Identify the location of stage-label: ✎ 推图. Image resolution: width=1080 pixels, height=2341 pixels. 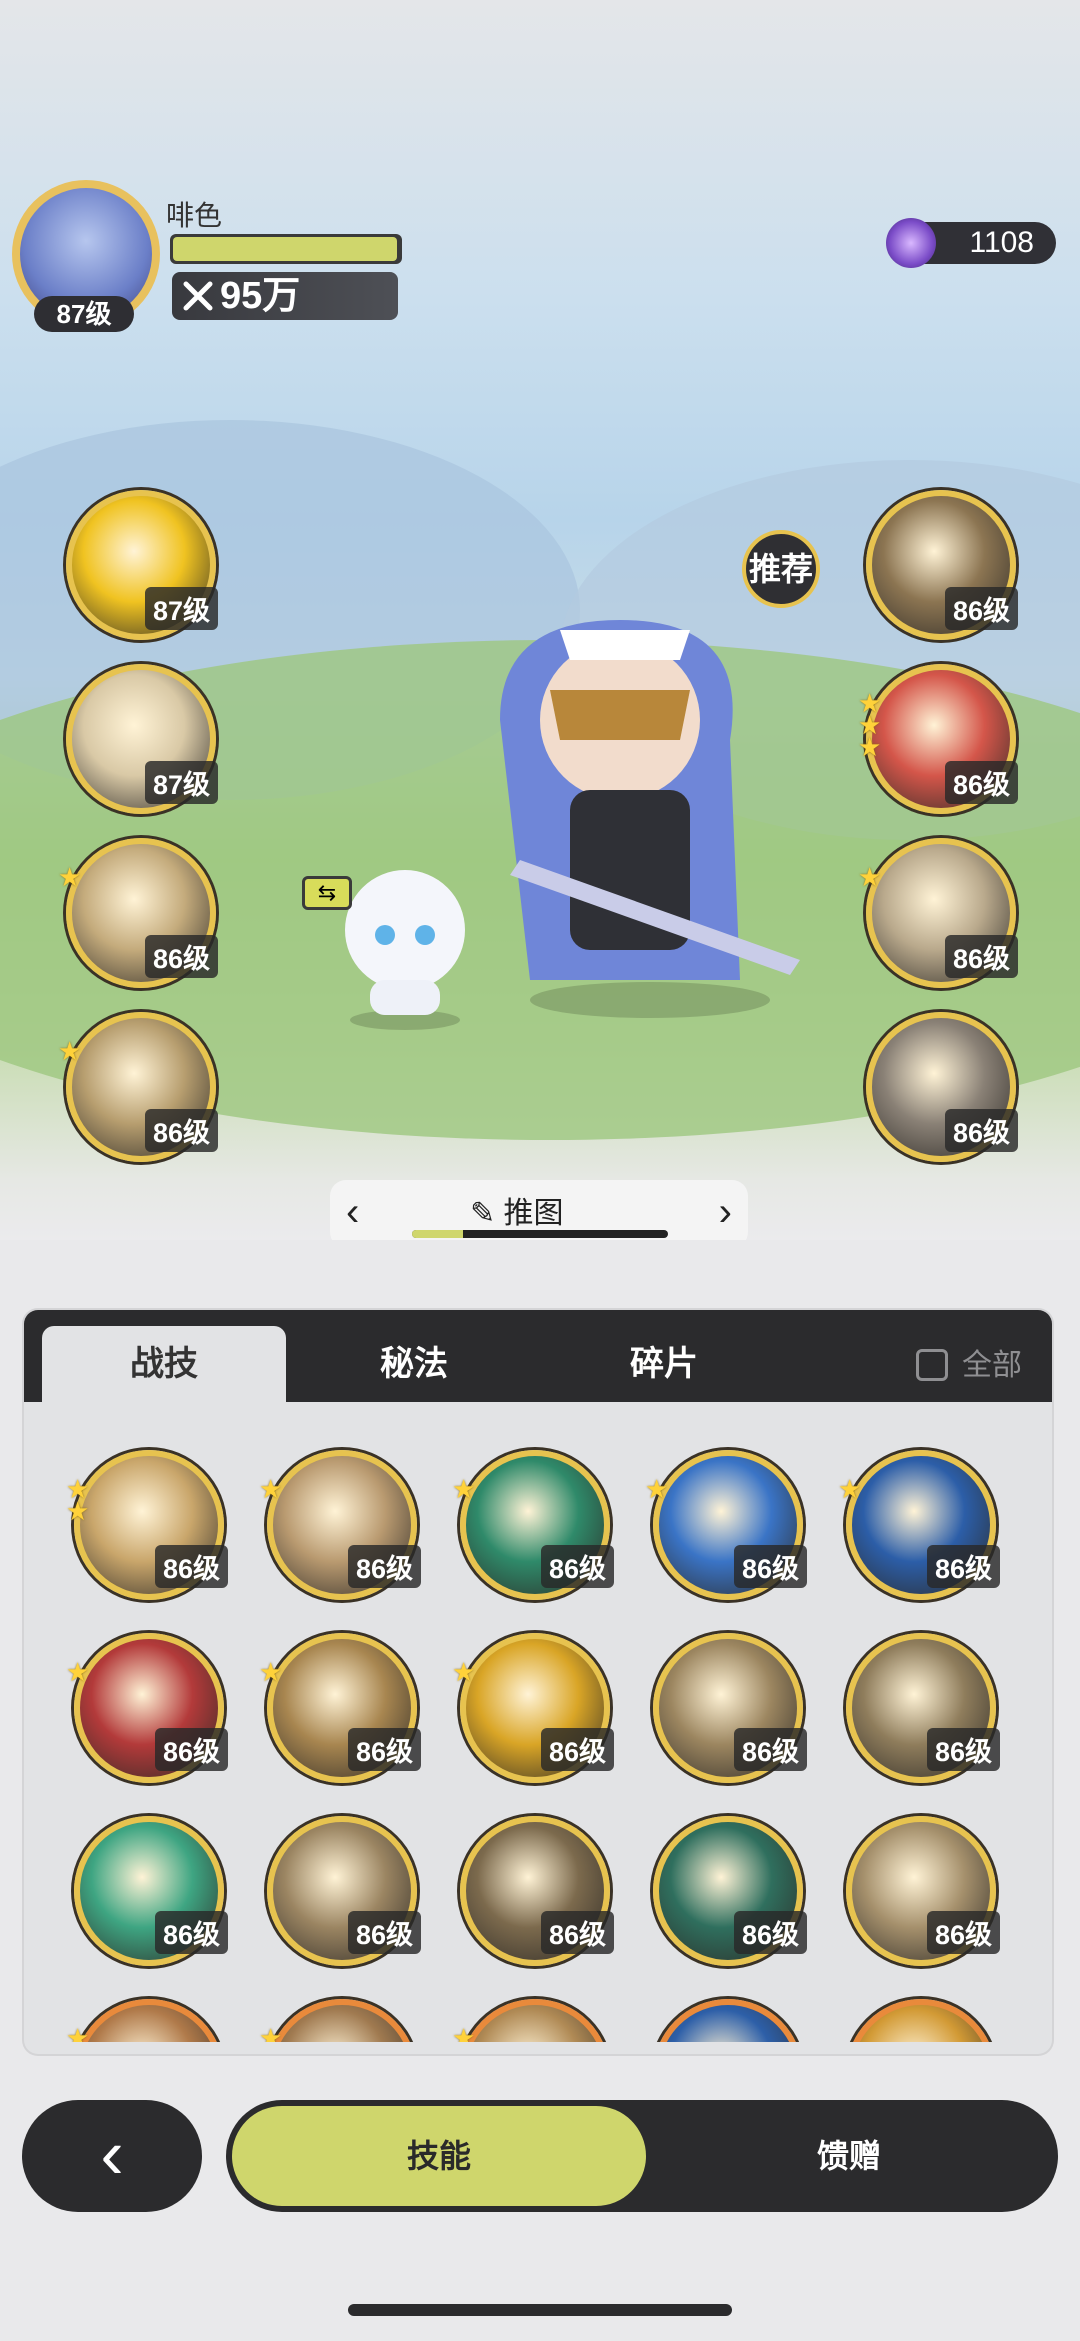
(517, 1213).